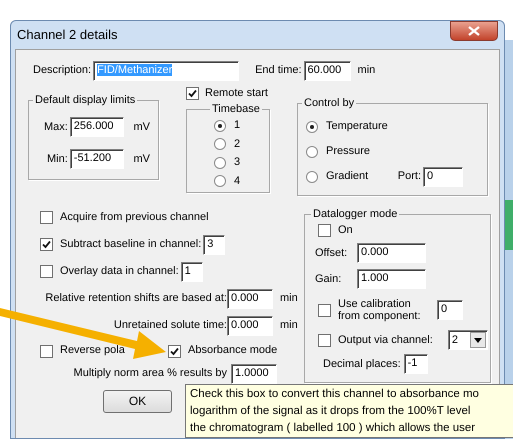 The image size is (513, 439). Describe the element at coordinates (67, 35) in the screenshot. I see `window-title: Channel 2 details` at that location.